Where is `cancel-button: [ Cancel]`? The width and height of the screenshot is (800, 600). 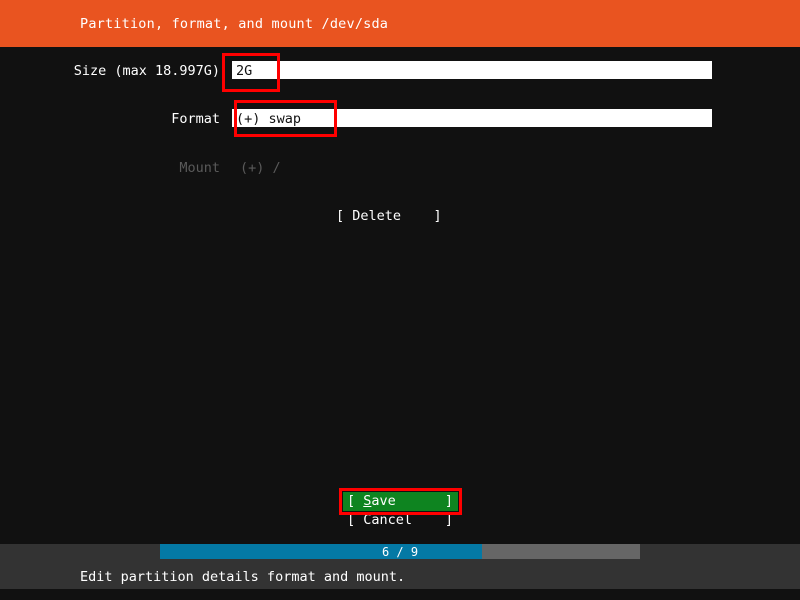 cancel-button: [ Cancel] is located at coordinates (400, 520).